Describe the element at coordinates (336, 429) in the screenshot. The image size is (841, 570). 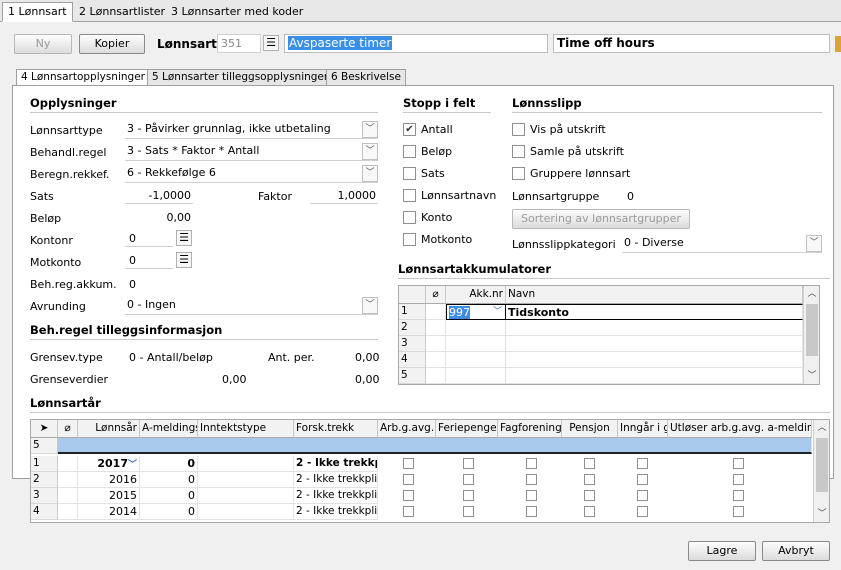
I see `forsk-trekk-column-header: Forsk.trekk` at that location.